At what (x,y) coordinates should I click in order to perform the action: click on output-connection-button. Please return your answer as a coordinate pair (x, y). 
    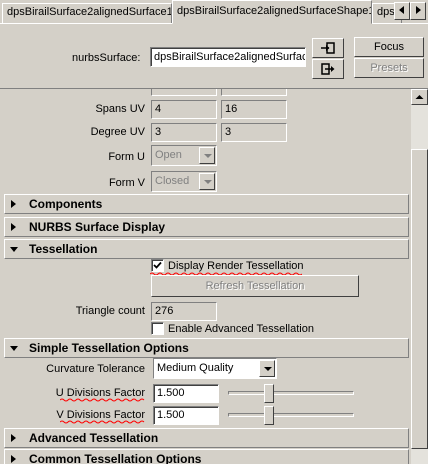
    Looking at the image, I should click on (328, 69).